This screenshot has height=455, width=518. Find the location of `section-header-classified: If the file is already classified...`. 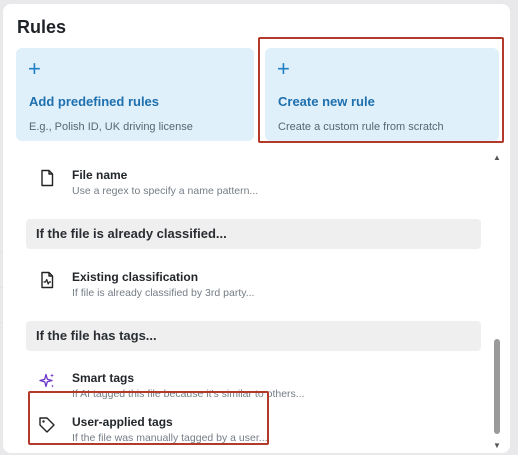

section-header-classified: If the file is already classified... is located at coordinates (253, 234).